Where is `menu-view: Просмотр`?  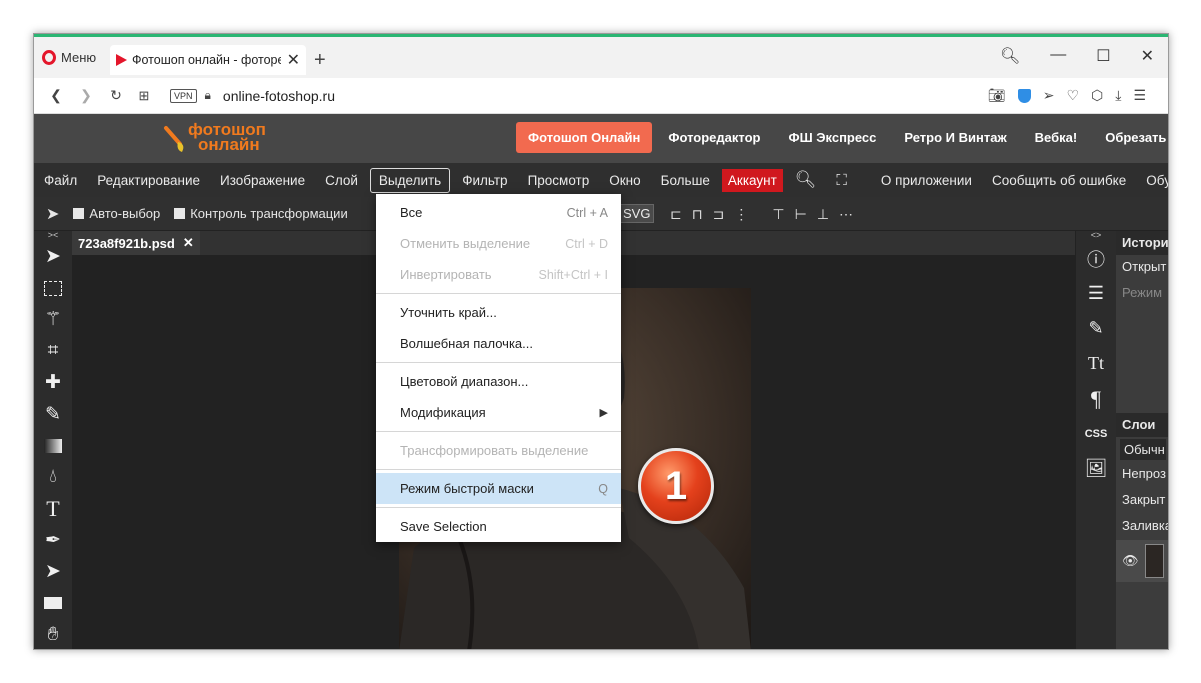
menu-view: Просмотр is located at coordinates (559, 180).